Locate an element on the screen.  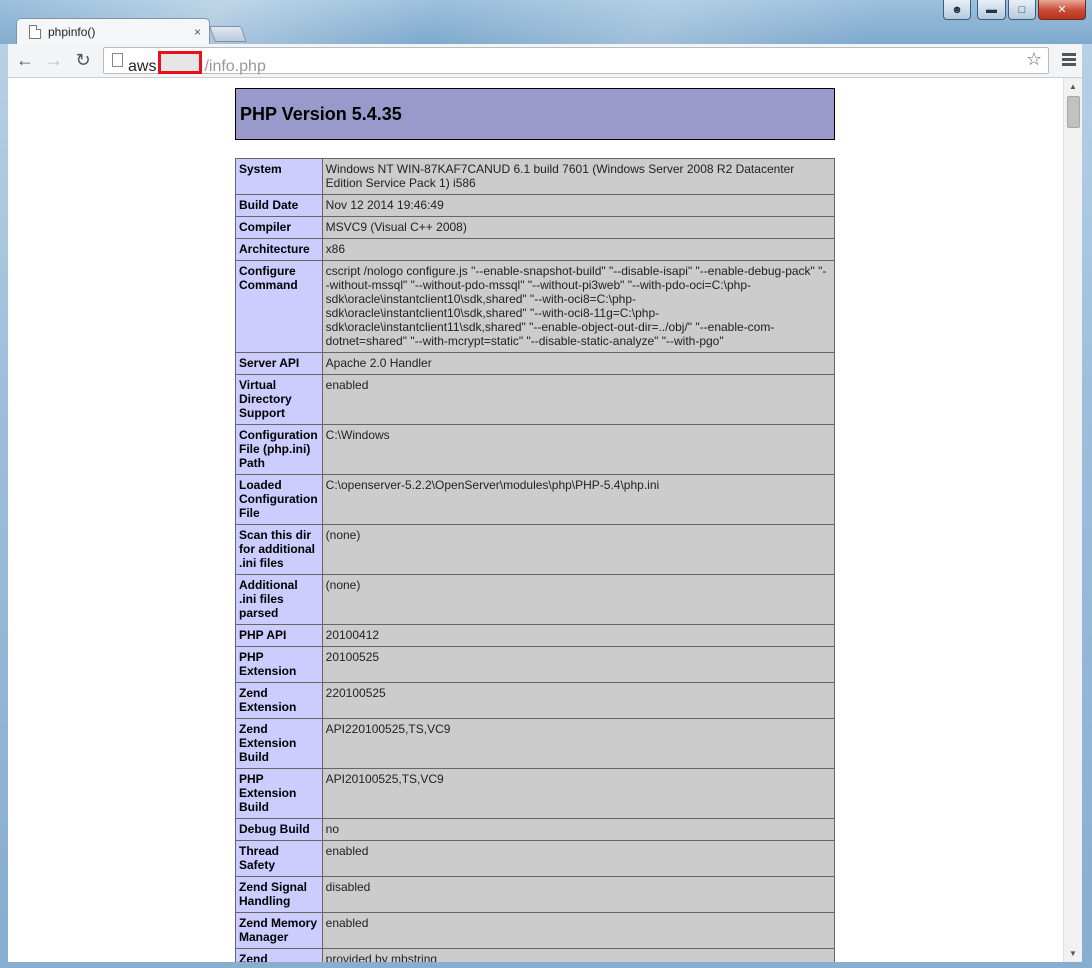
table-row: Server API Apache 2.0 Handler is located at coordinates (535, 363).